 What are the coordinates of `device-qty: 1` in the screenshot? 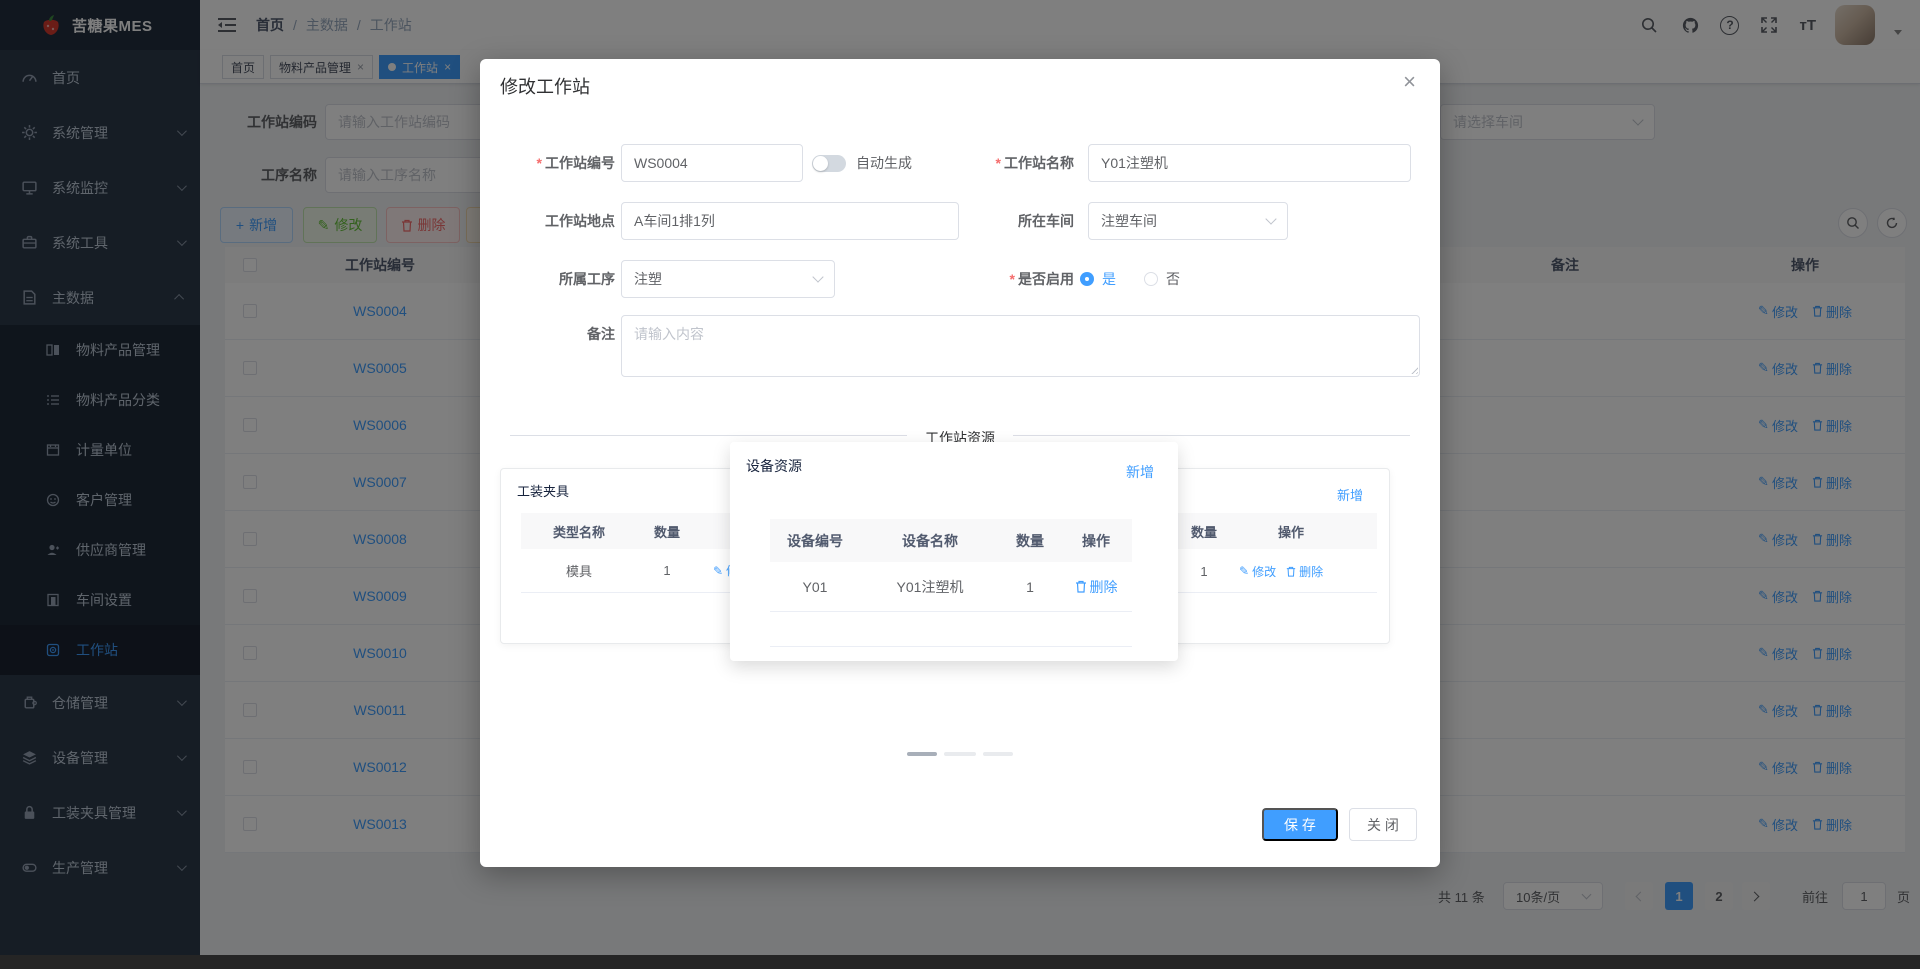 It's located at (1030, 586).